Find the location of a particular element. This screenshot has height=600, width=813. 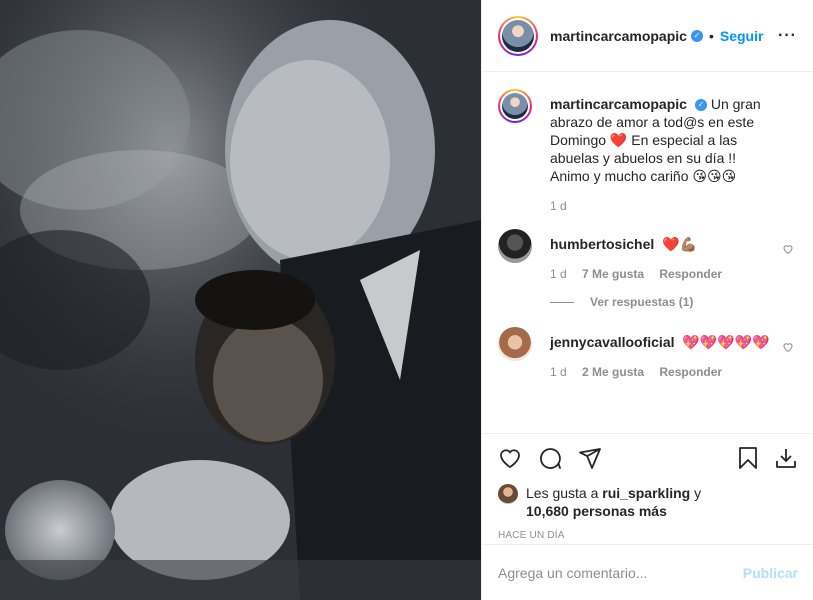

commenter-username: jennycavallooficial is located at coordinates (612, 342).